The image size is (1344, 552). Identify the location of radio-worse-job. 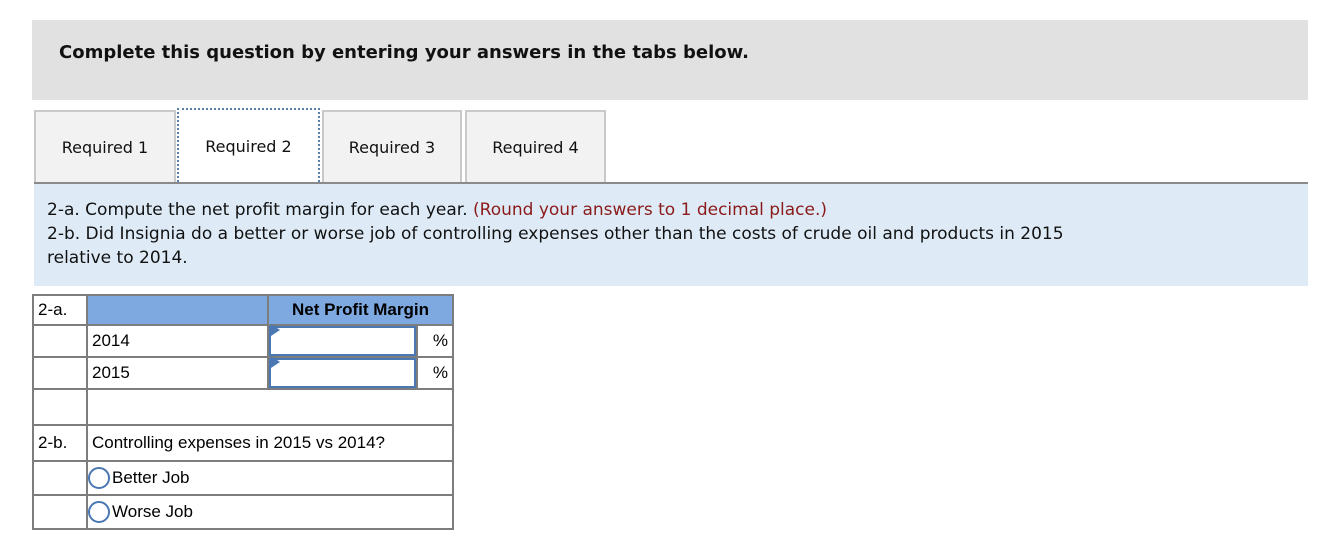
(99, 512).